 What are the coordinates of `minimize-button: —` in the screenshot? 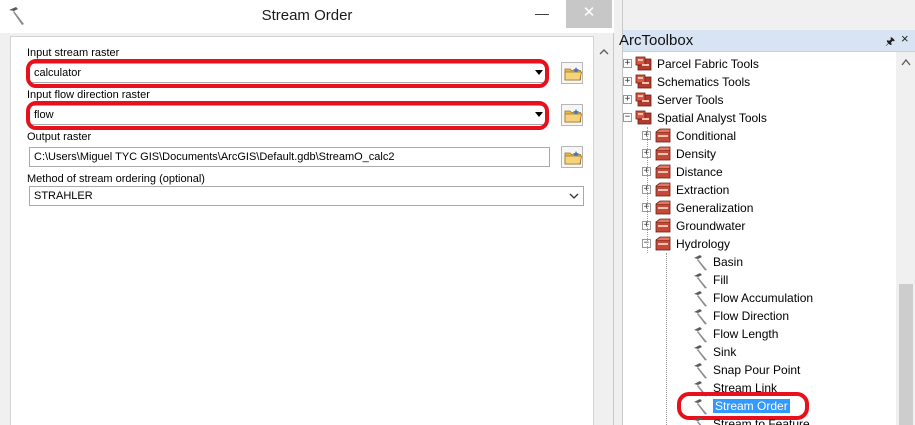 It's located at (542, 14).